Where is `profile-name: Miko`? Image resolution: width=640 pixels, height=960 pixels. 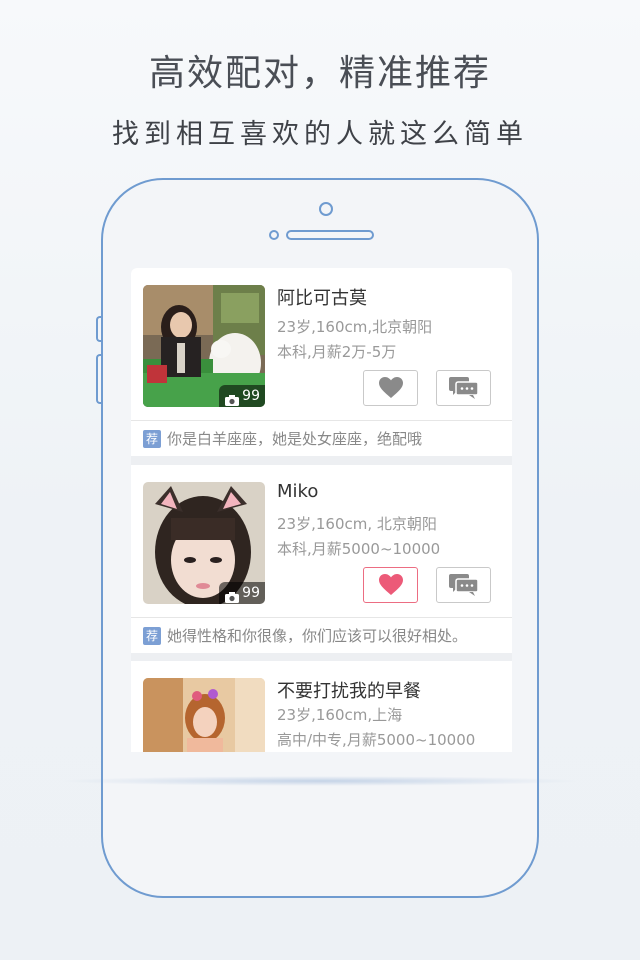
profile-name: Miko is located at coordinates (298, 491).